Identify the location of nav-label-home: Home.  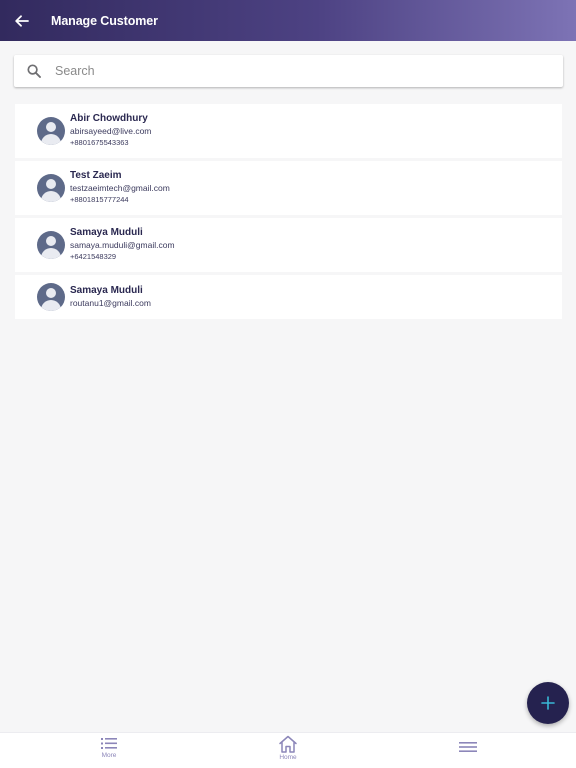
(288, 757).